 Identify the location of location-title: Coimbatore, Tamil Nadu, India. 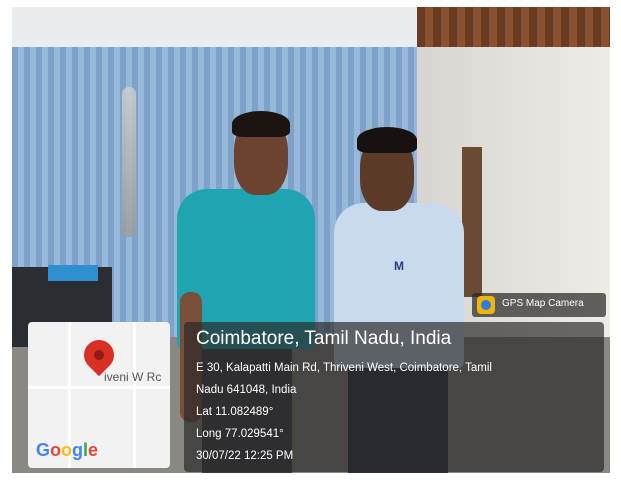
(324, 338).